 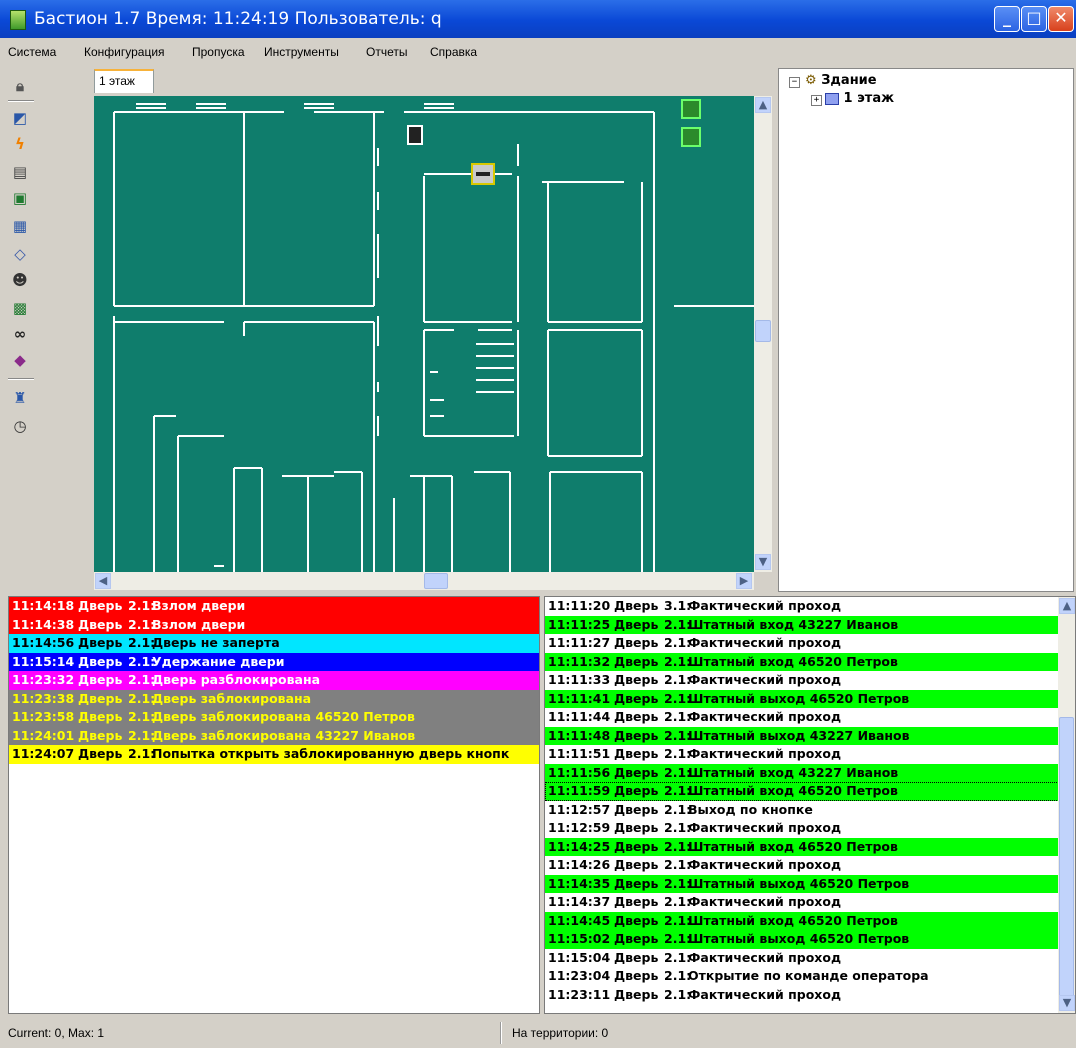 What do you see at coordinates (579, 846) in the screenshot?
I see `event-time: 11:14:25` at bounding box center [579, 846].